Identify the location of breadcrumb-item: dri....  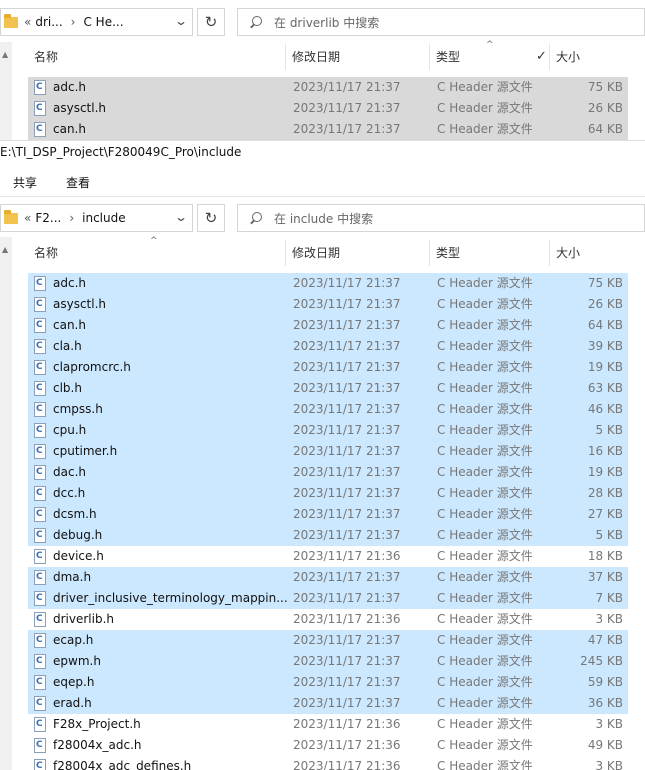
(48, 22).